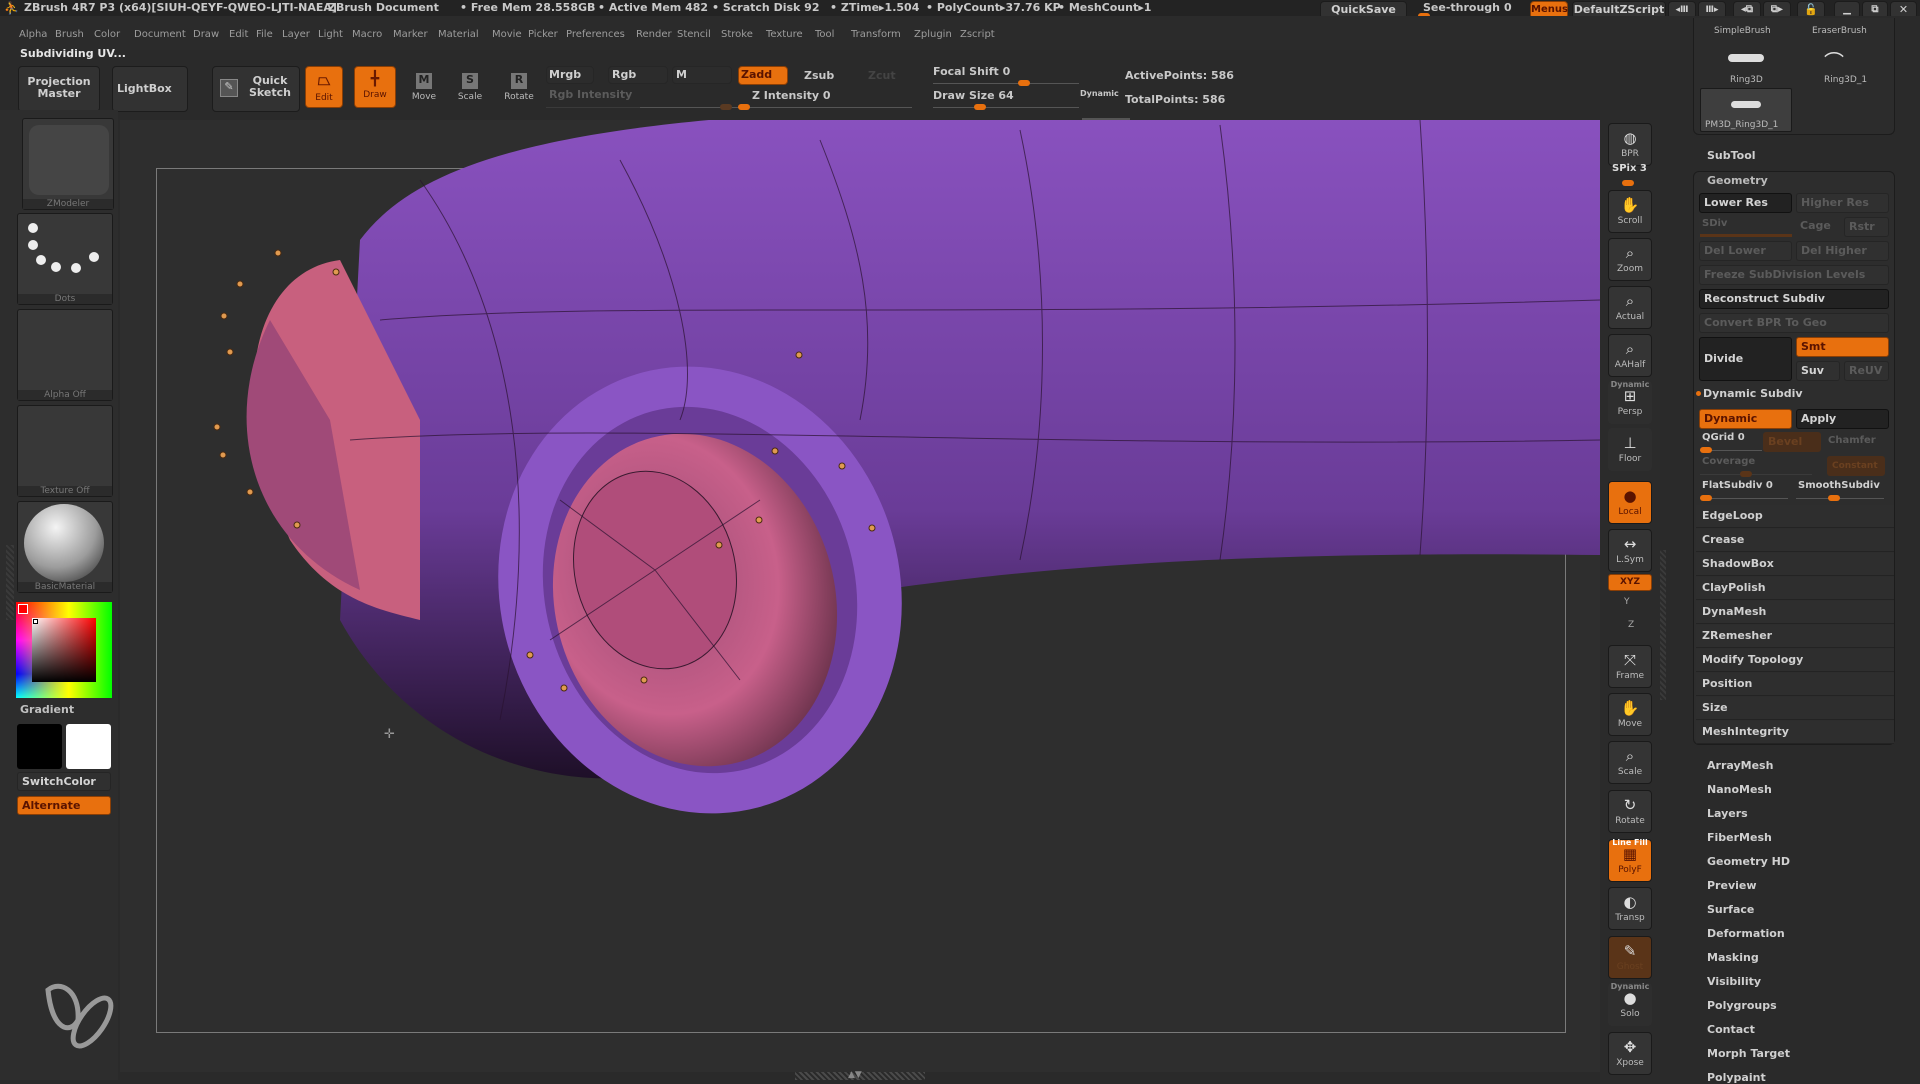 This screenshot has width=1920, height=1084. What do you see at coordinates (33, 34) in the screenshot?
I see `menu-alpha: Alpha` at bounding box center [33, 34].